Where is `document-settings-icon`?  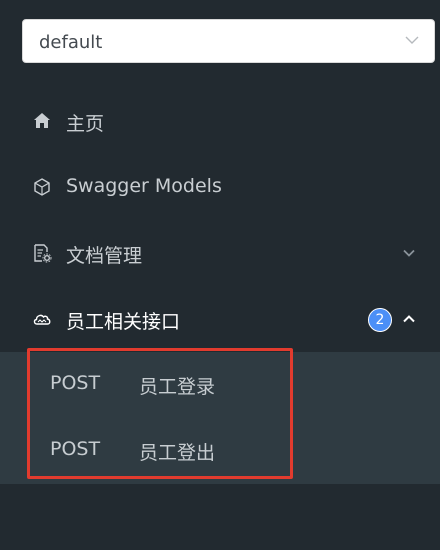
document-settings-icon is located at coordinates (43, 253).